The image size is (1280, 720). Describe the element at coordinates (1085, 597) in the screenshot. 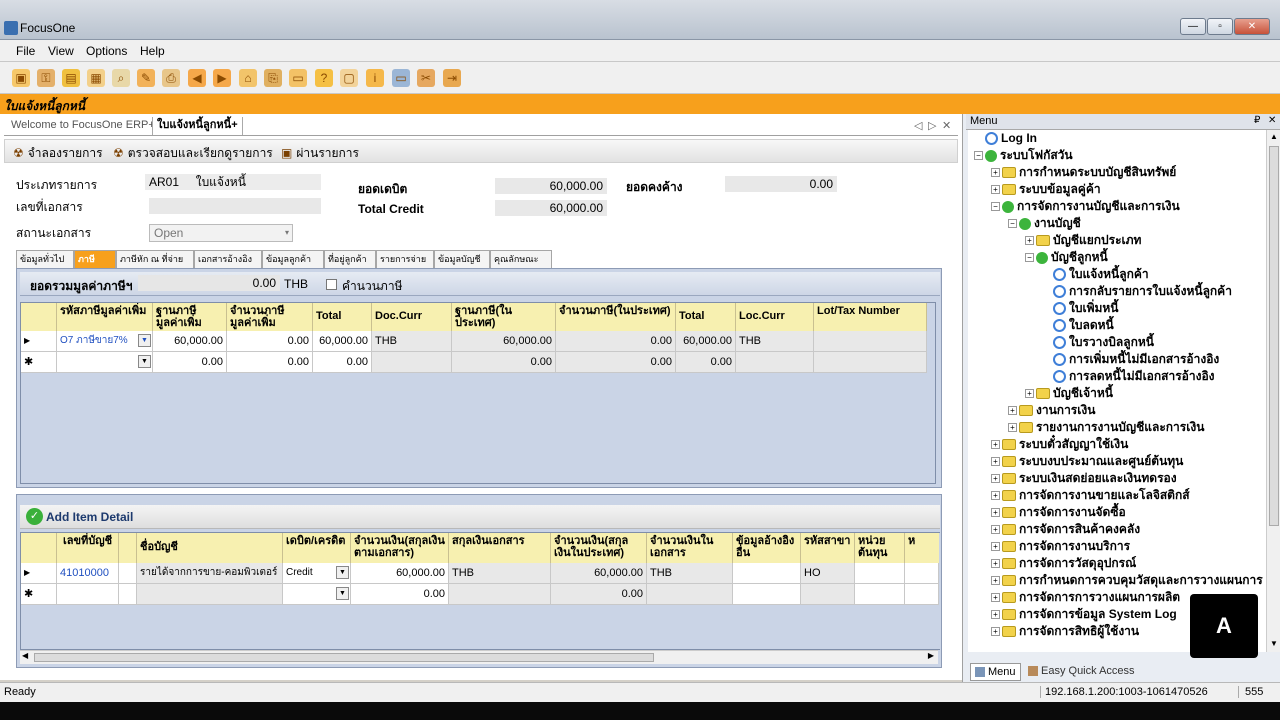

I see `tree-item: + การจัดการการวางแผนการผลิต` at that location.